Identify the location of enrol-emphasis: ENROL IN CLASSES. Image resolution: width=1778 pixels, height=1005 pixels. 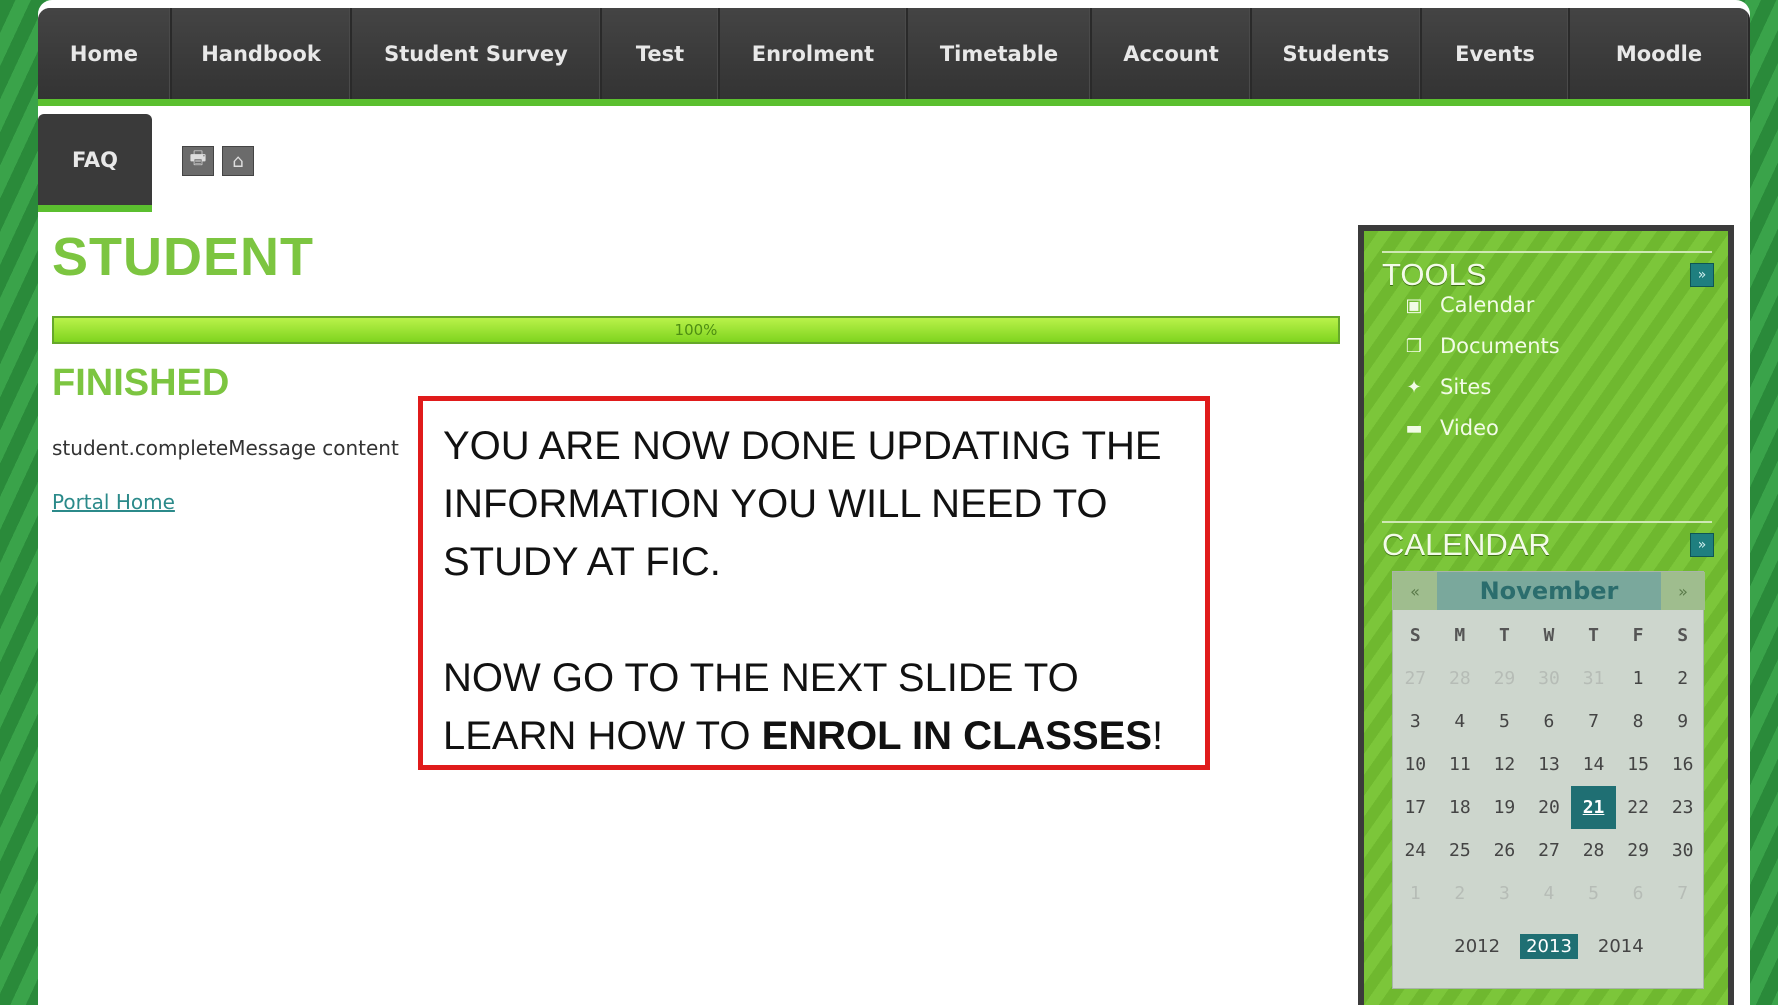
(957, 736).